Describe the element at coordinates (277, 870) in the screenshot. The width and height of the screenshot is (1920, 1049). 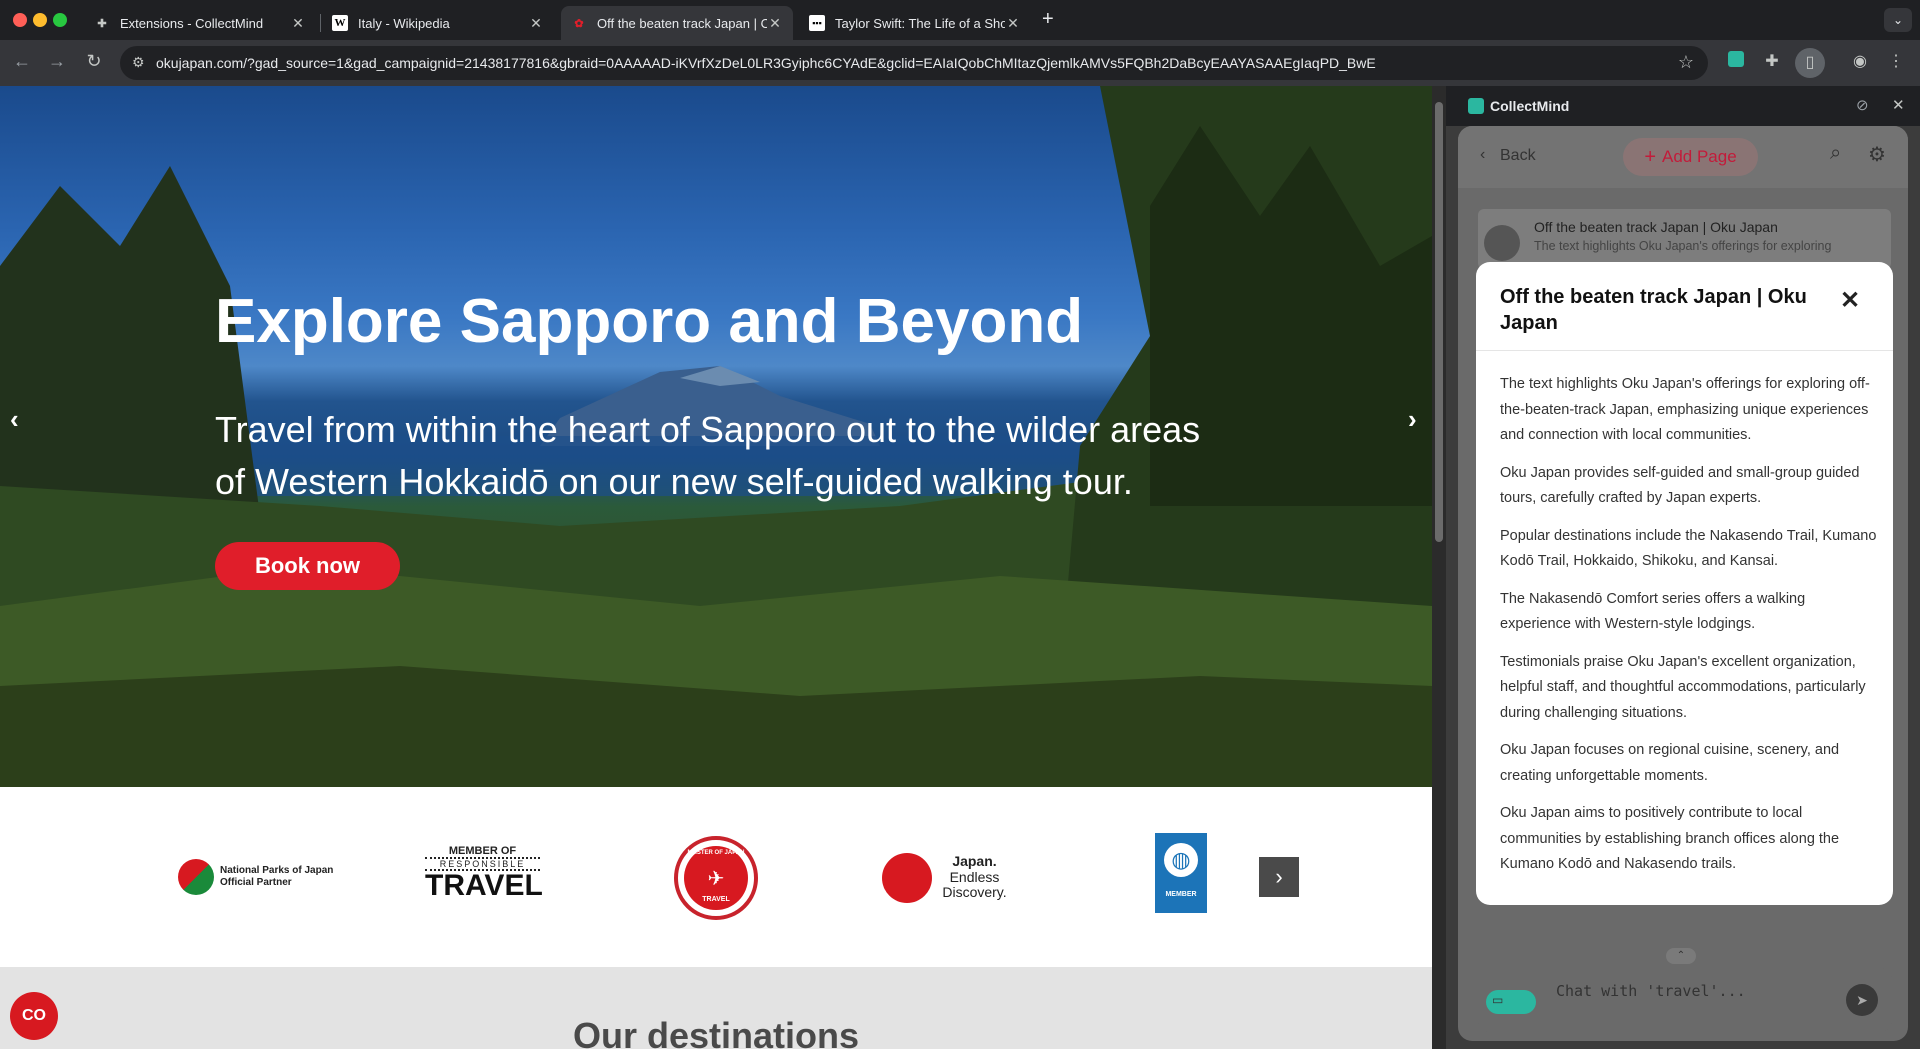
I see `logo-text: National Parks of Japan` at that location.